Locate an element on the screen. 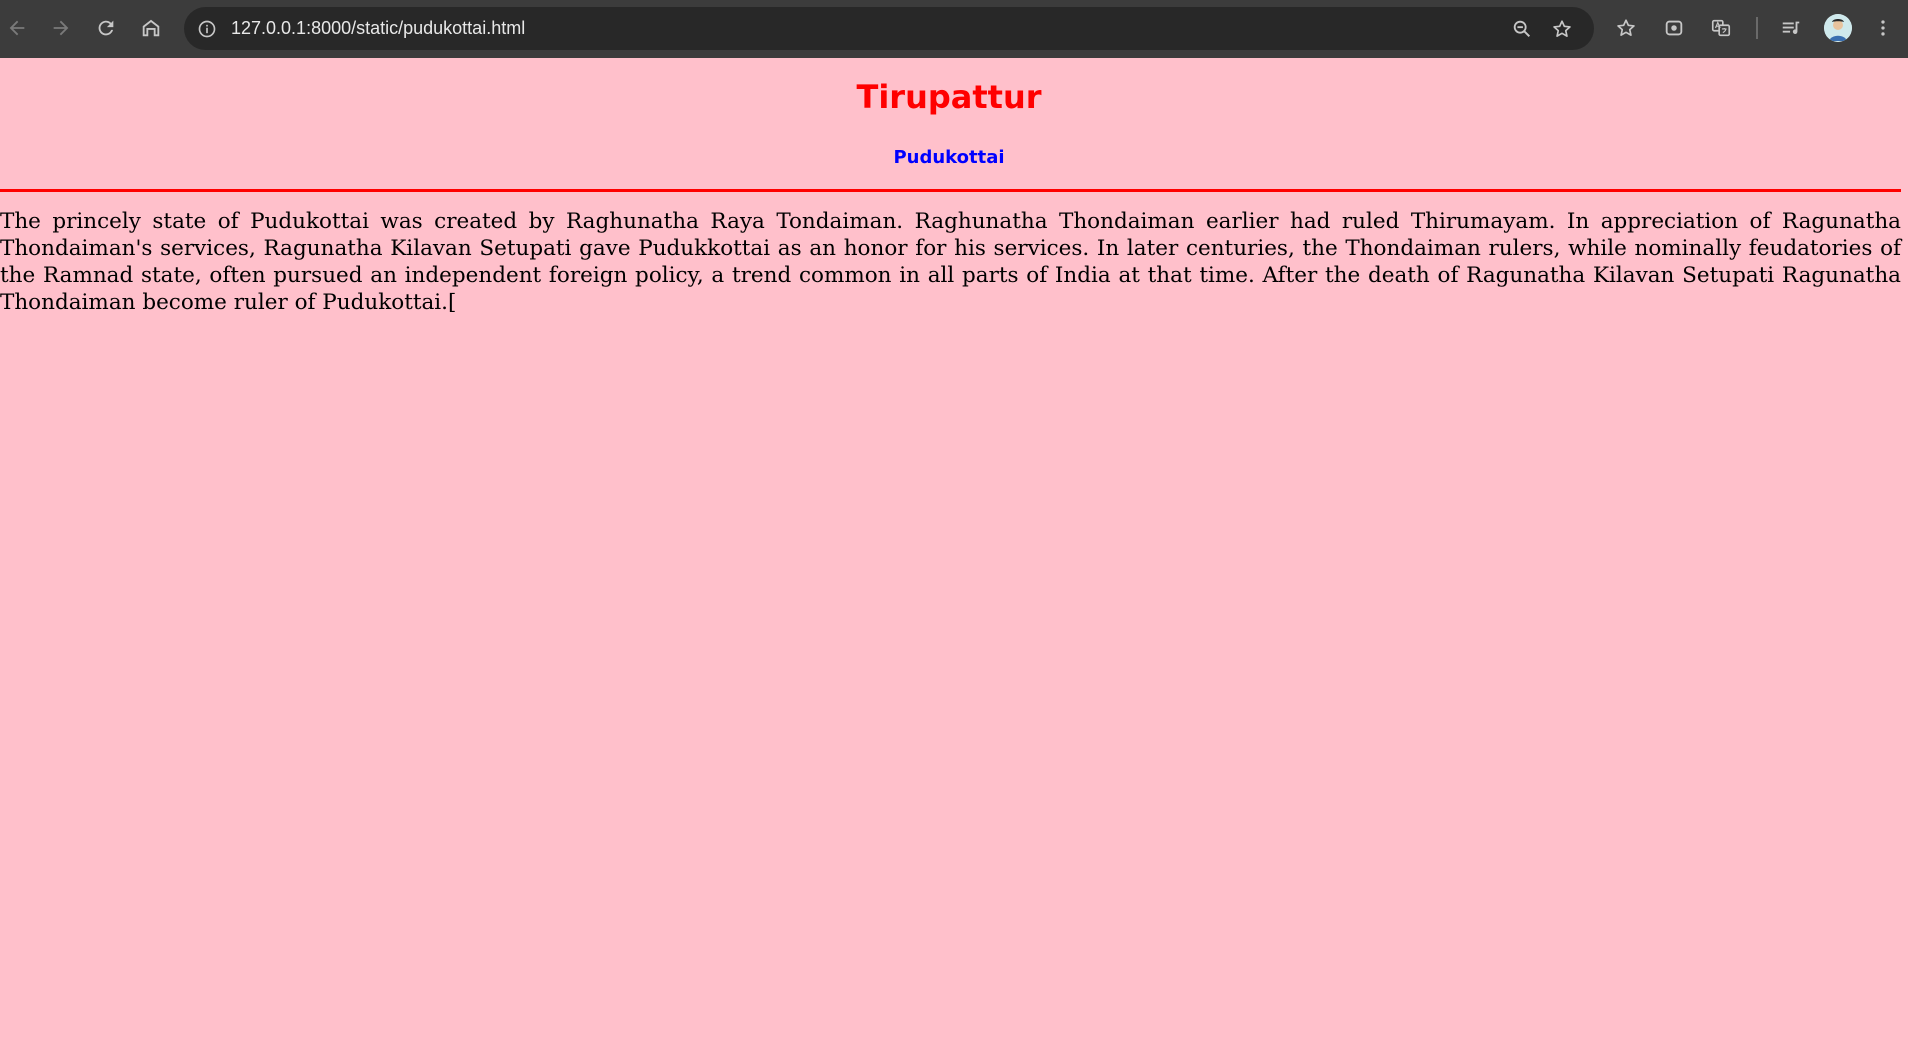  reload-icon is located at coordinates (106, 28).